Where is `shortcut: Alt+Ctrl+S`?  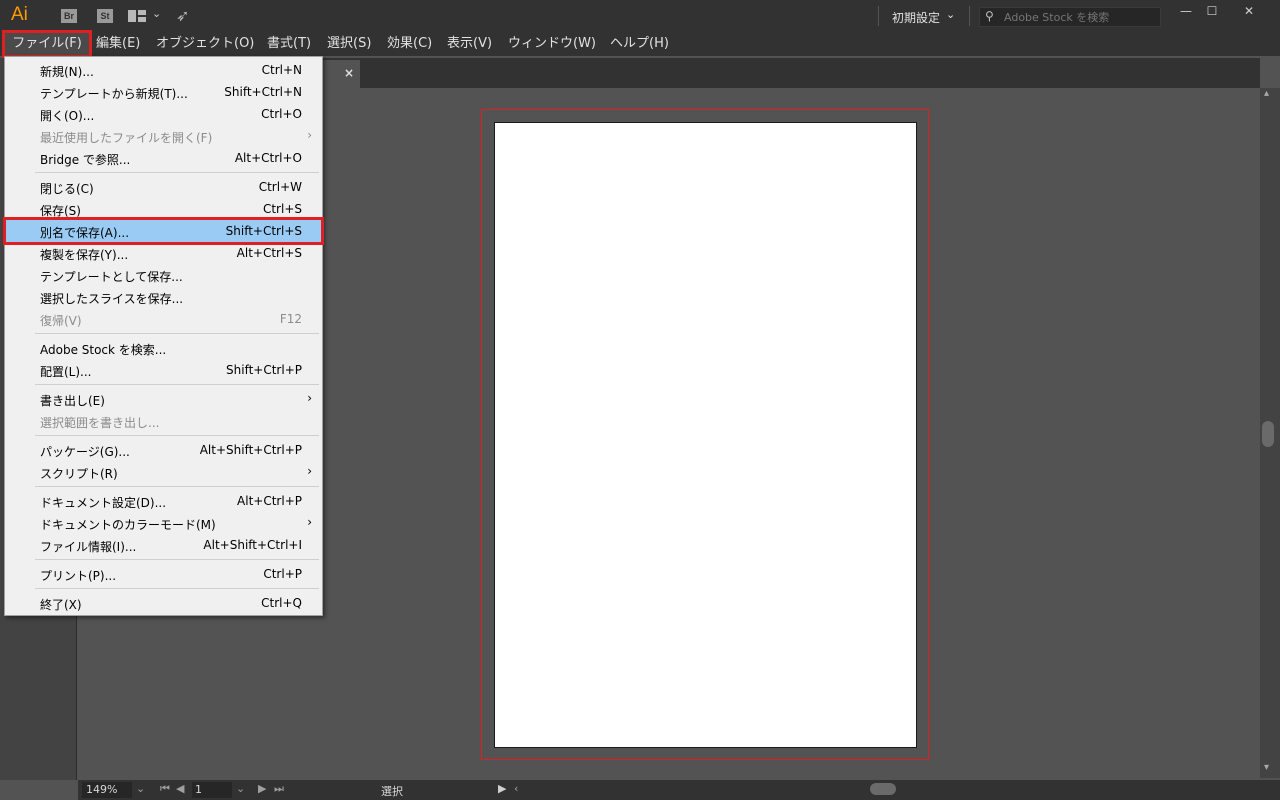 shortcut: Alt+Ctrl+S is located at coordinates (269, 253).